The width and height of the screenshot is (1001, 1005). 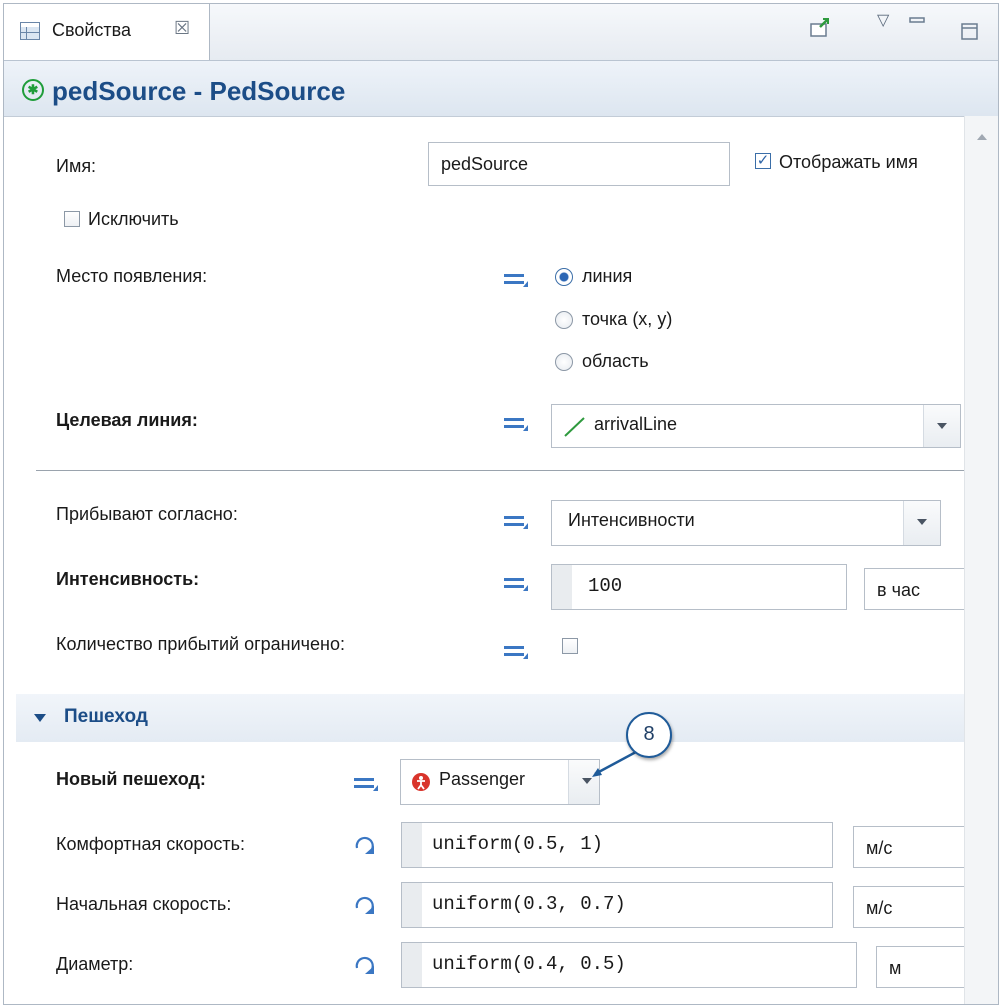 What do you see at coordinates (615, 361) in the screenshot?
I see `location-option-area: область` at bounding box center [615, 361].